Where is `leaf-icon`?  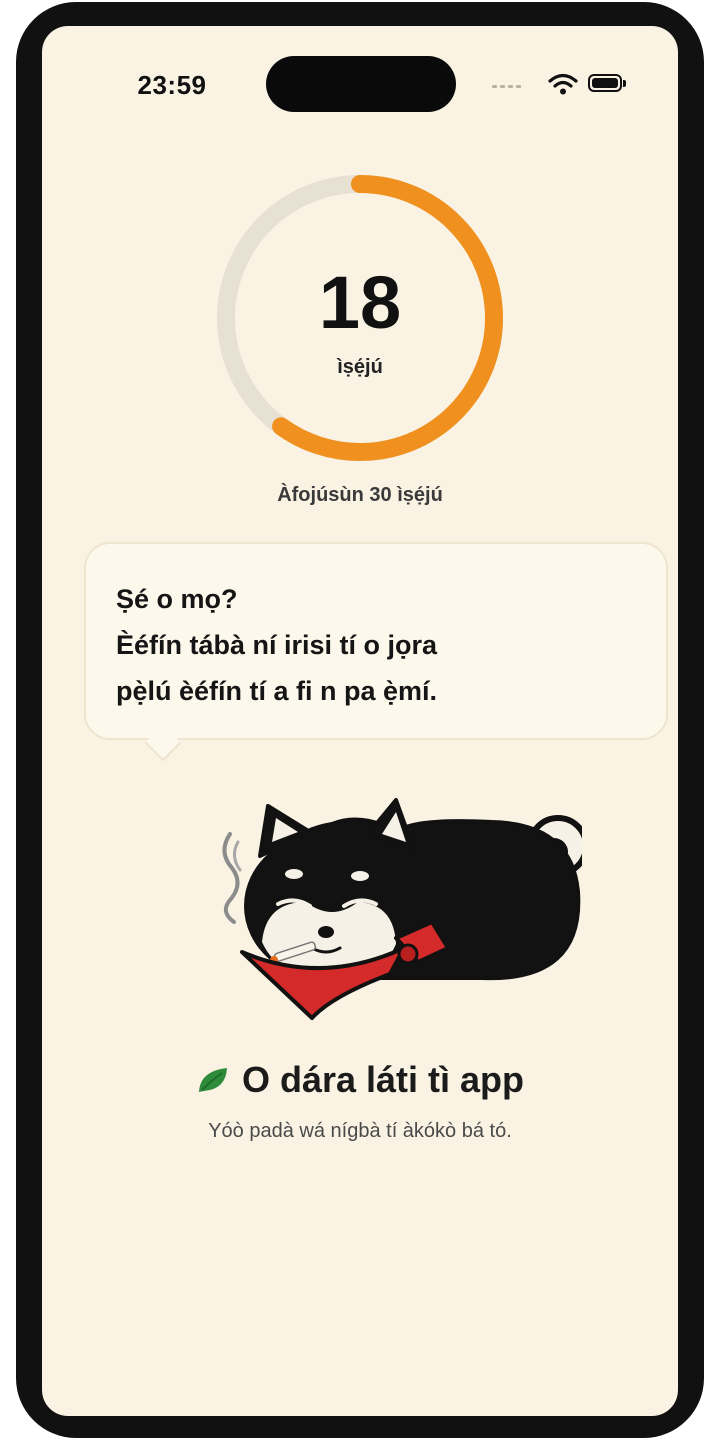 leaf-icon is located at coordinates (212, 1080).